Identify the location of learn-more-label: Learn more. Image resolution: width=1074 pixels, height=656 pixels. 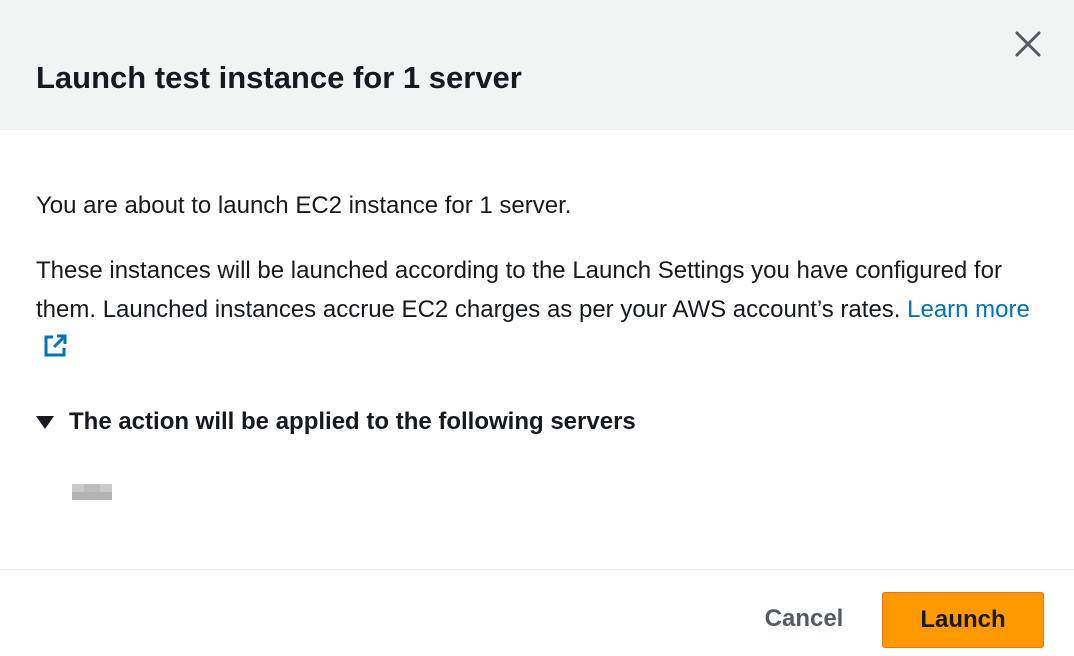
(968, 309).